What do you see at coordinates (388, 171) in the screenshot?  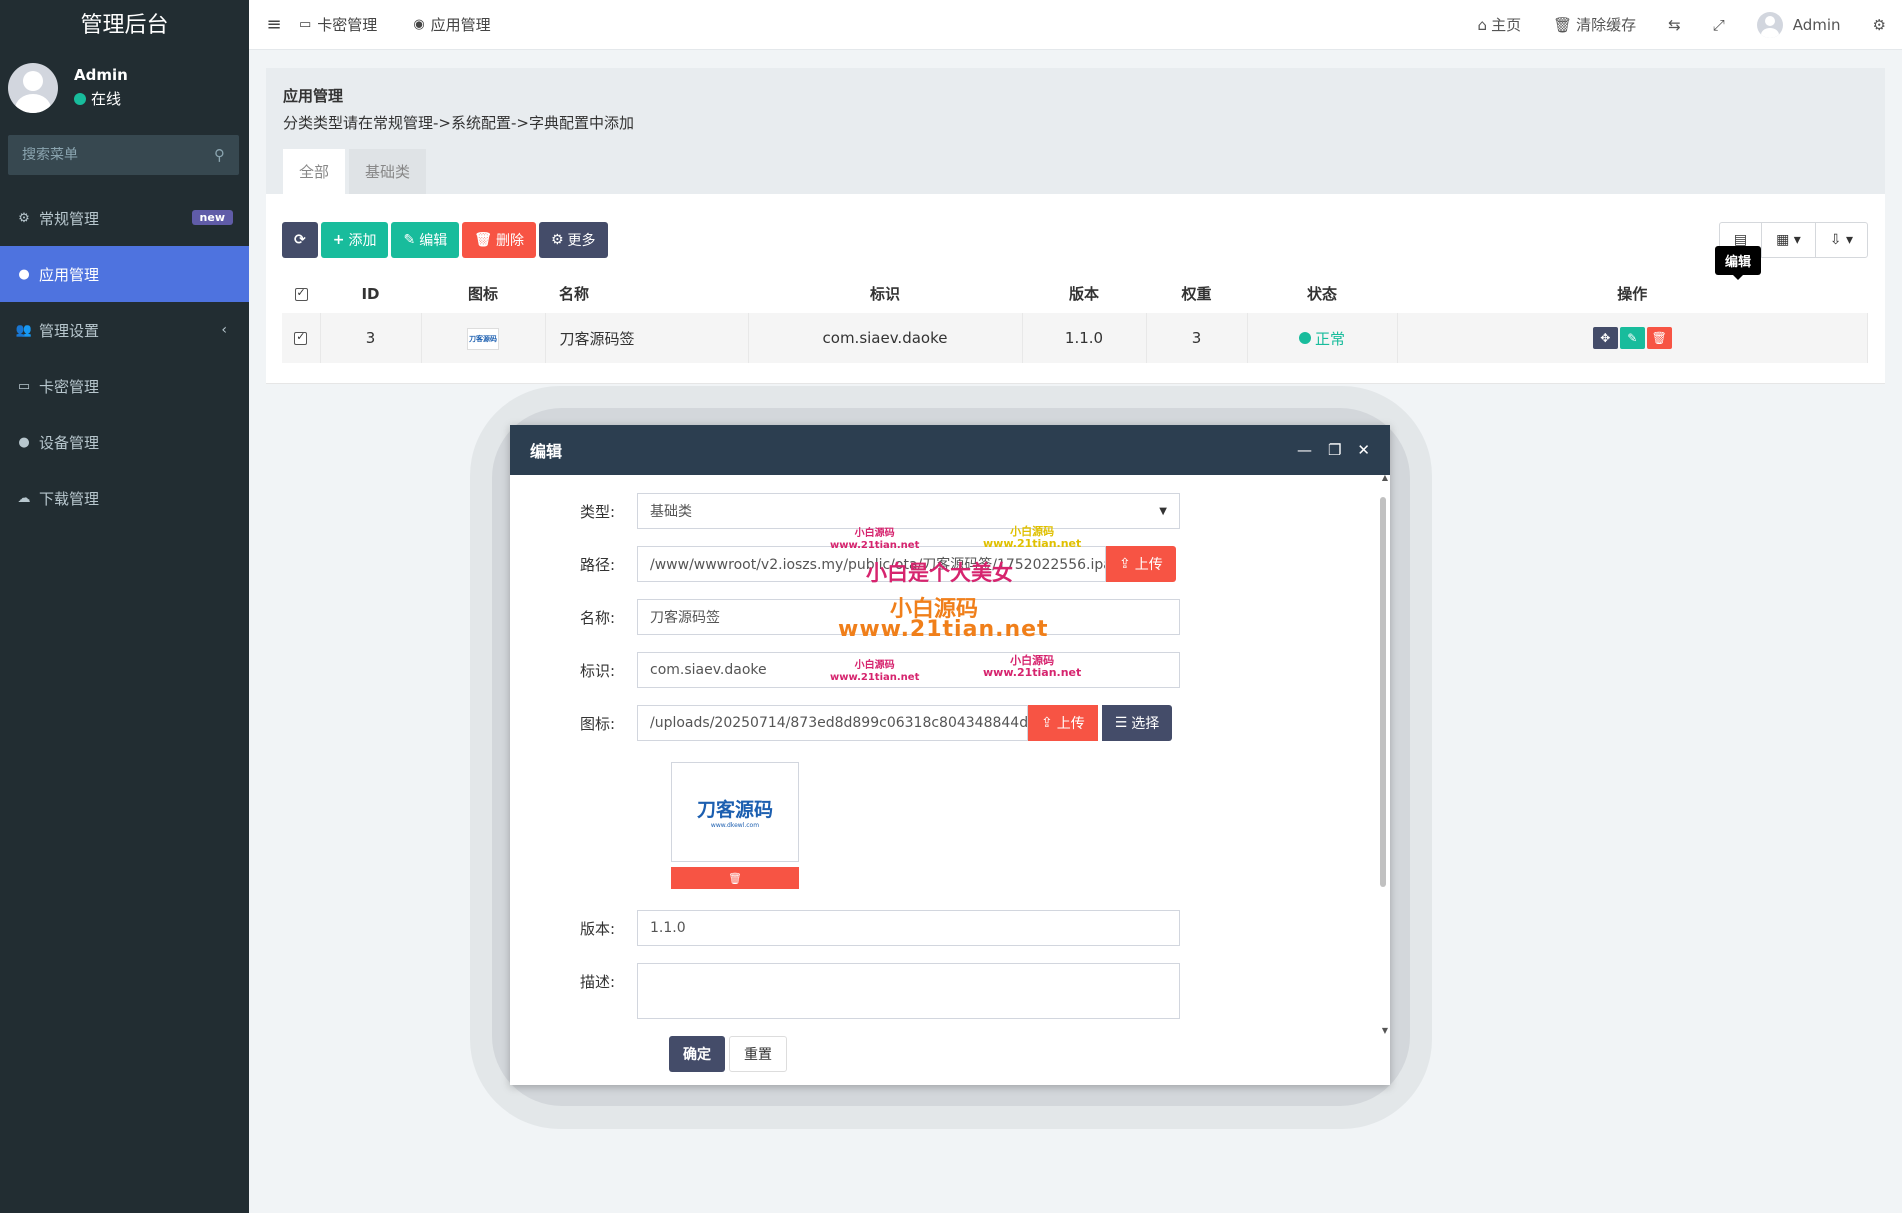 I see `tab-basic: 基础类` at bounding box center [388, 171].